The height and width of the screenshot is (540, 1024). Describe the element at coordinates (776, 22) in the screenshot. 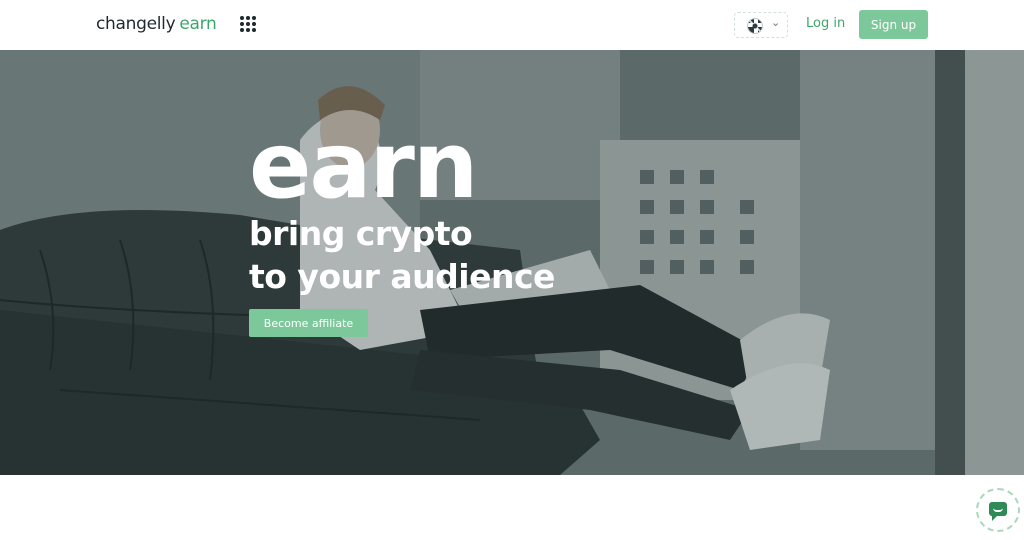

I see `chevron-down-icon: ⌄` at that location.